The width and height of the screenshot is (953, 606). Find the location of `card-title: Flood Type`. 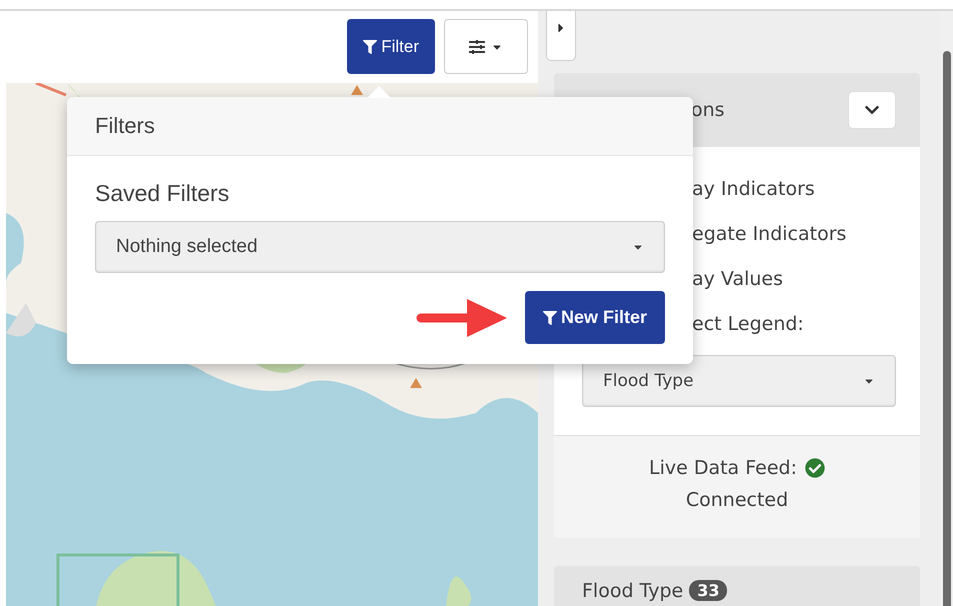

card-title: Flood Type is located at coordinates (633, 591).